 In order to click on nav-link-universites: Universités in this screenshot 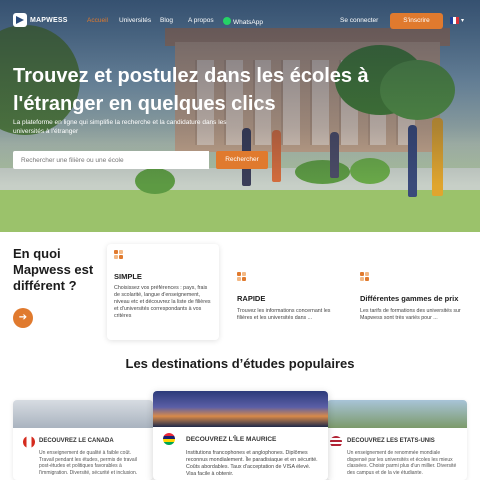, I will do `click(135, 20)`.